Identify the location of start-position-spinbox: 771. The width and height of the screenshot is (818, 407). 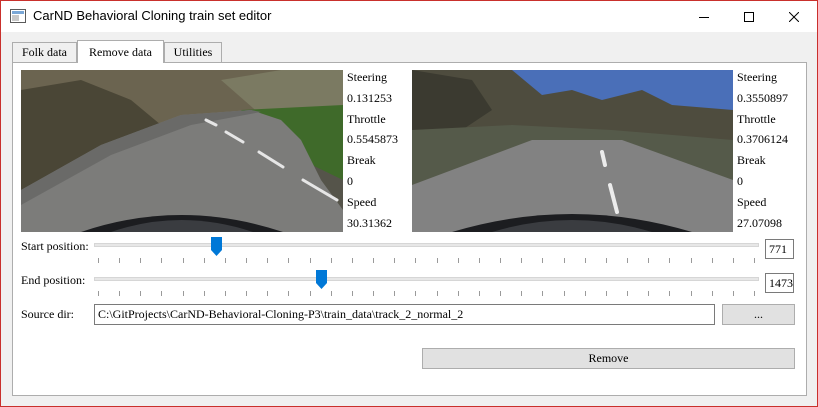
(779, 249).